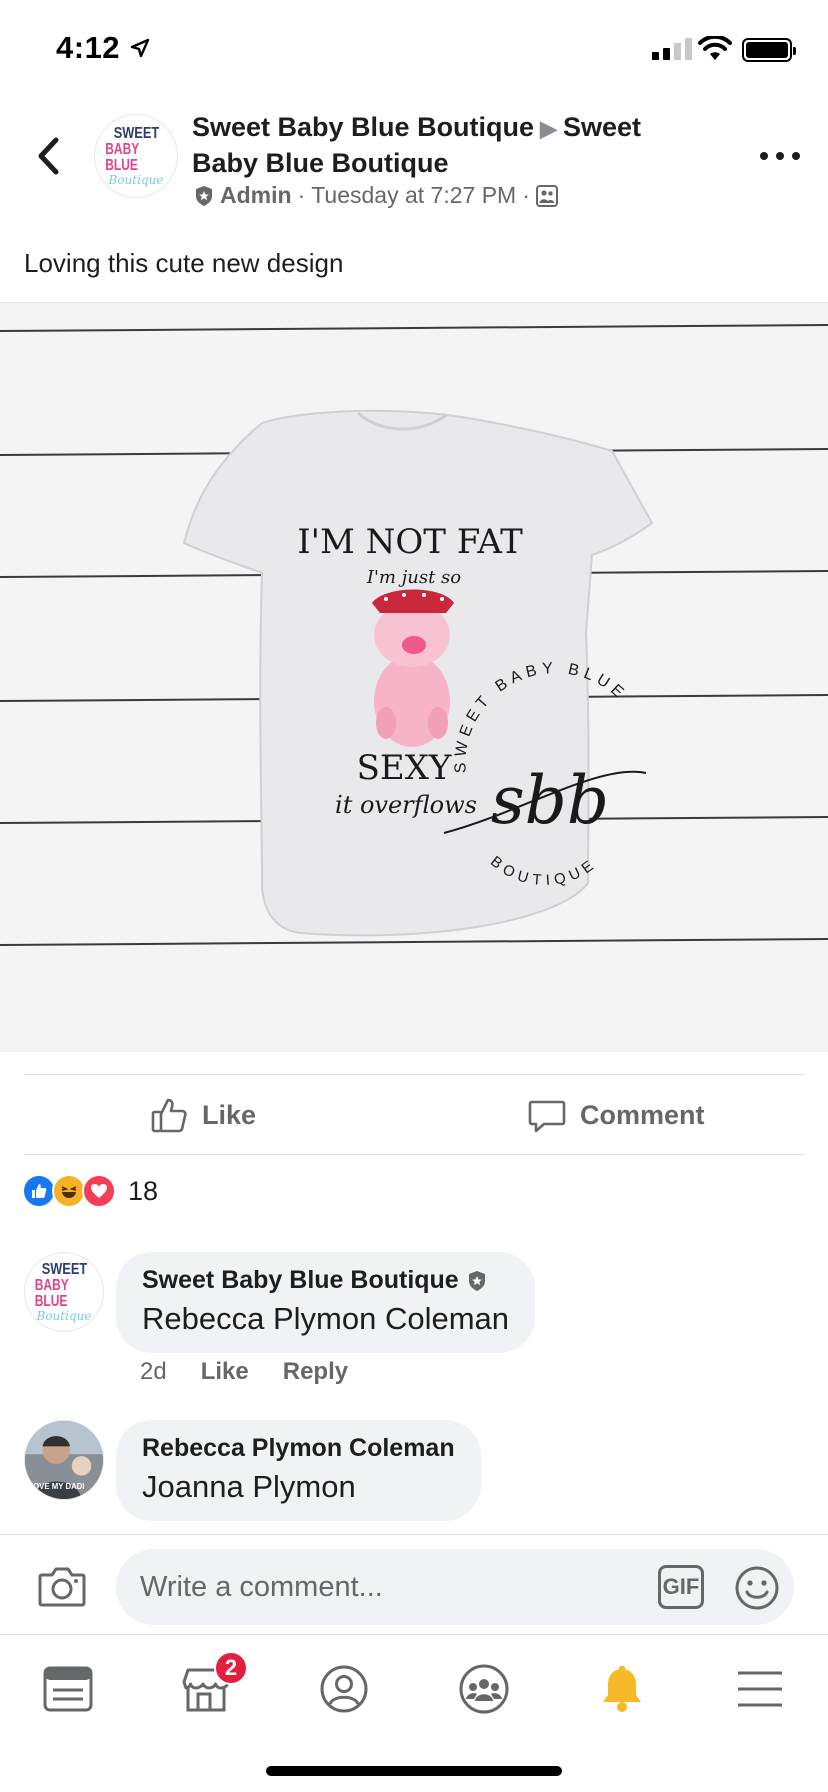 Image resolution: width=828 pixels, height=1792 pixels. What do you see at coordinates (300, 1280) in the screenshot?
I see `comment-author-name: Sweet Baby Blue Boutique` at bounding box center [300, 1280].